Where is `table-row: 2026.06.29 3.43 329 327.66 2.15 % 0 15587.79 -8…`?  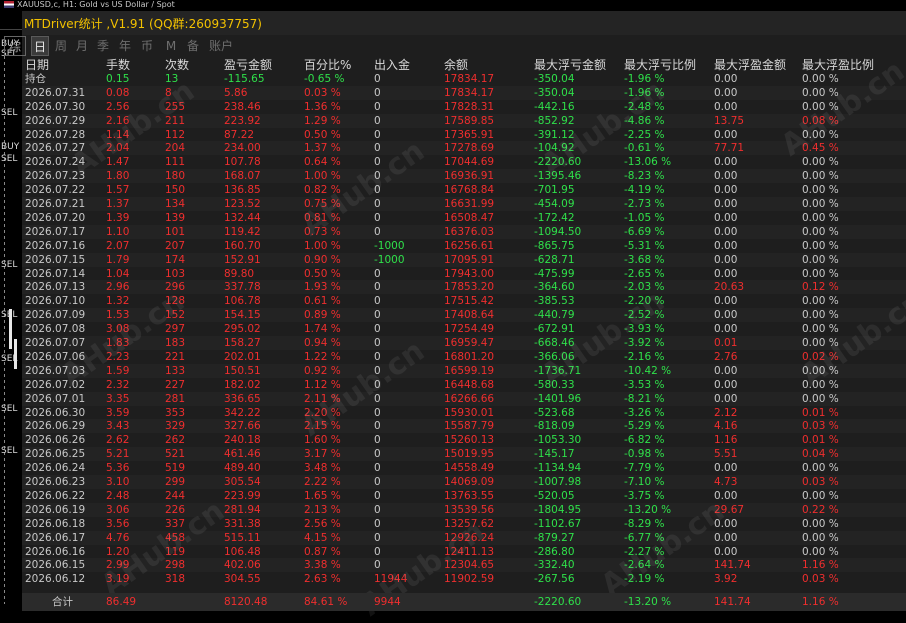 table-row: 2026.06.29 3.43 329 327.66 2.15 % 0 15587.79 -8… is located at coordinates (464, 426).